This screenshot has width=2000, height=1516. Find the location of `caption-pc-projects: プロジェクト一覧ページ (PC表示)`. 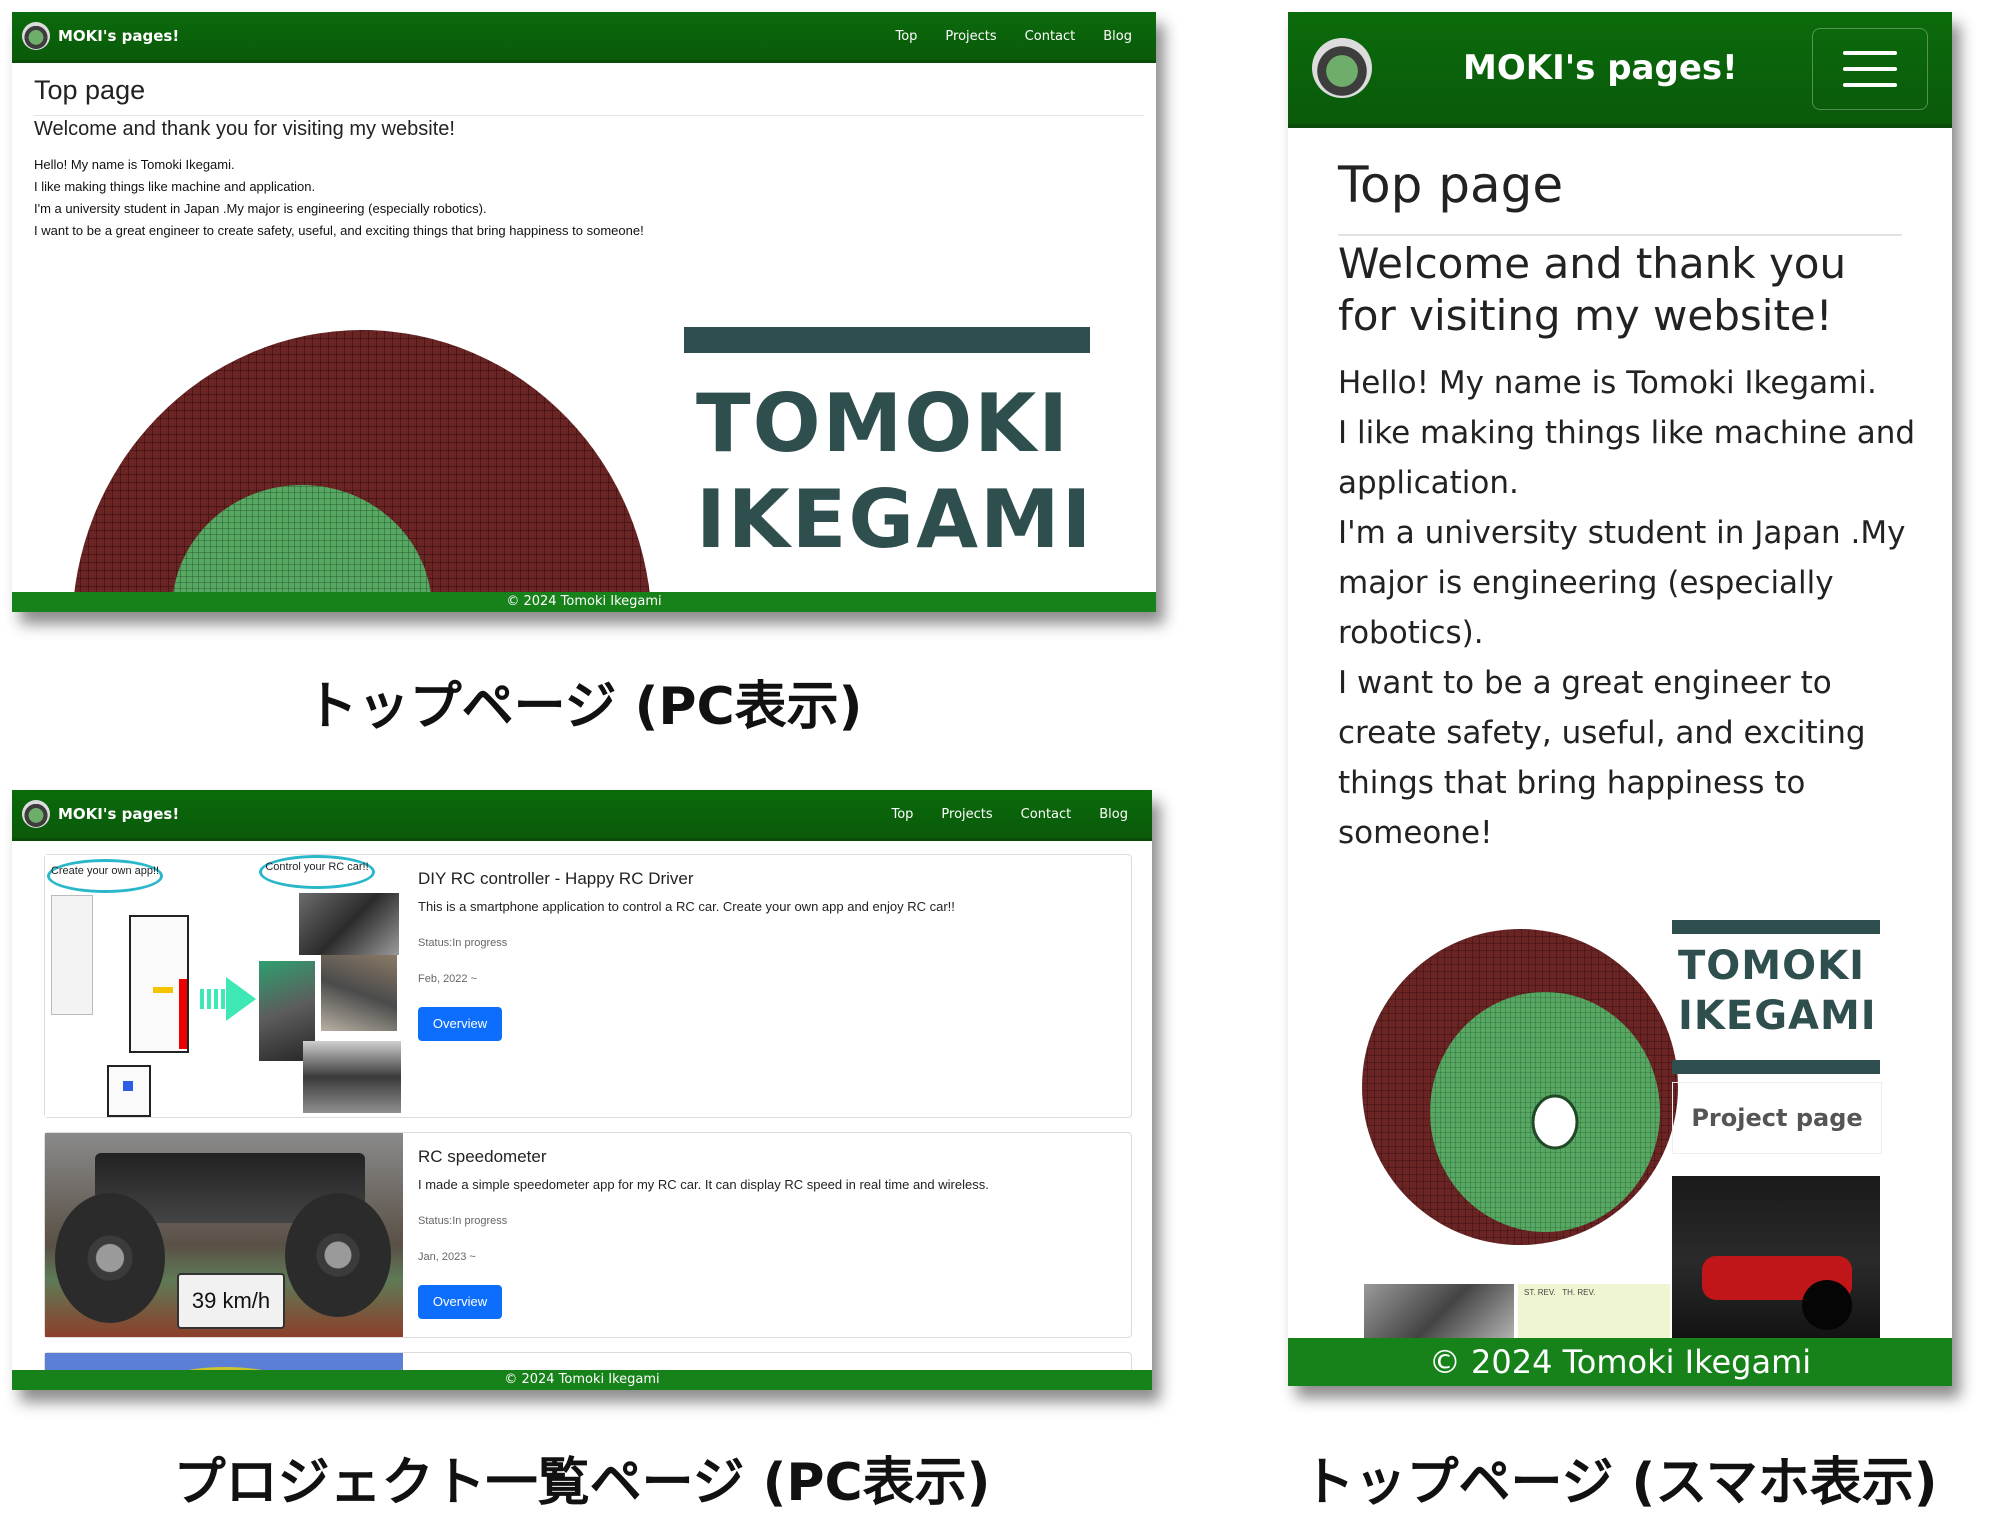

caption-pc-projects: プロジェクト一覧ページ (PC表示) is located at coordinates (582, 1483).